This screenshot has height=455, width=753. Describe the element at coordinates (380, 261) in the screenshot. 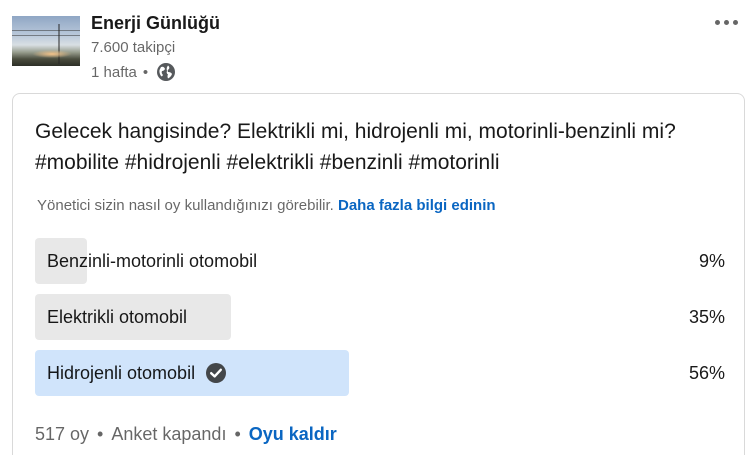

I see `poll-option-benzinli: Benzinli-motorinli otomobil 9%` at that location.